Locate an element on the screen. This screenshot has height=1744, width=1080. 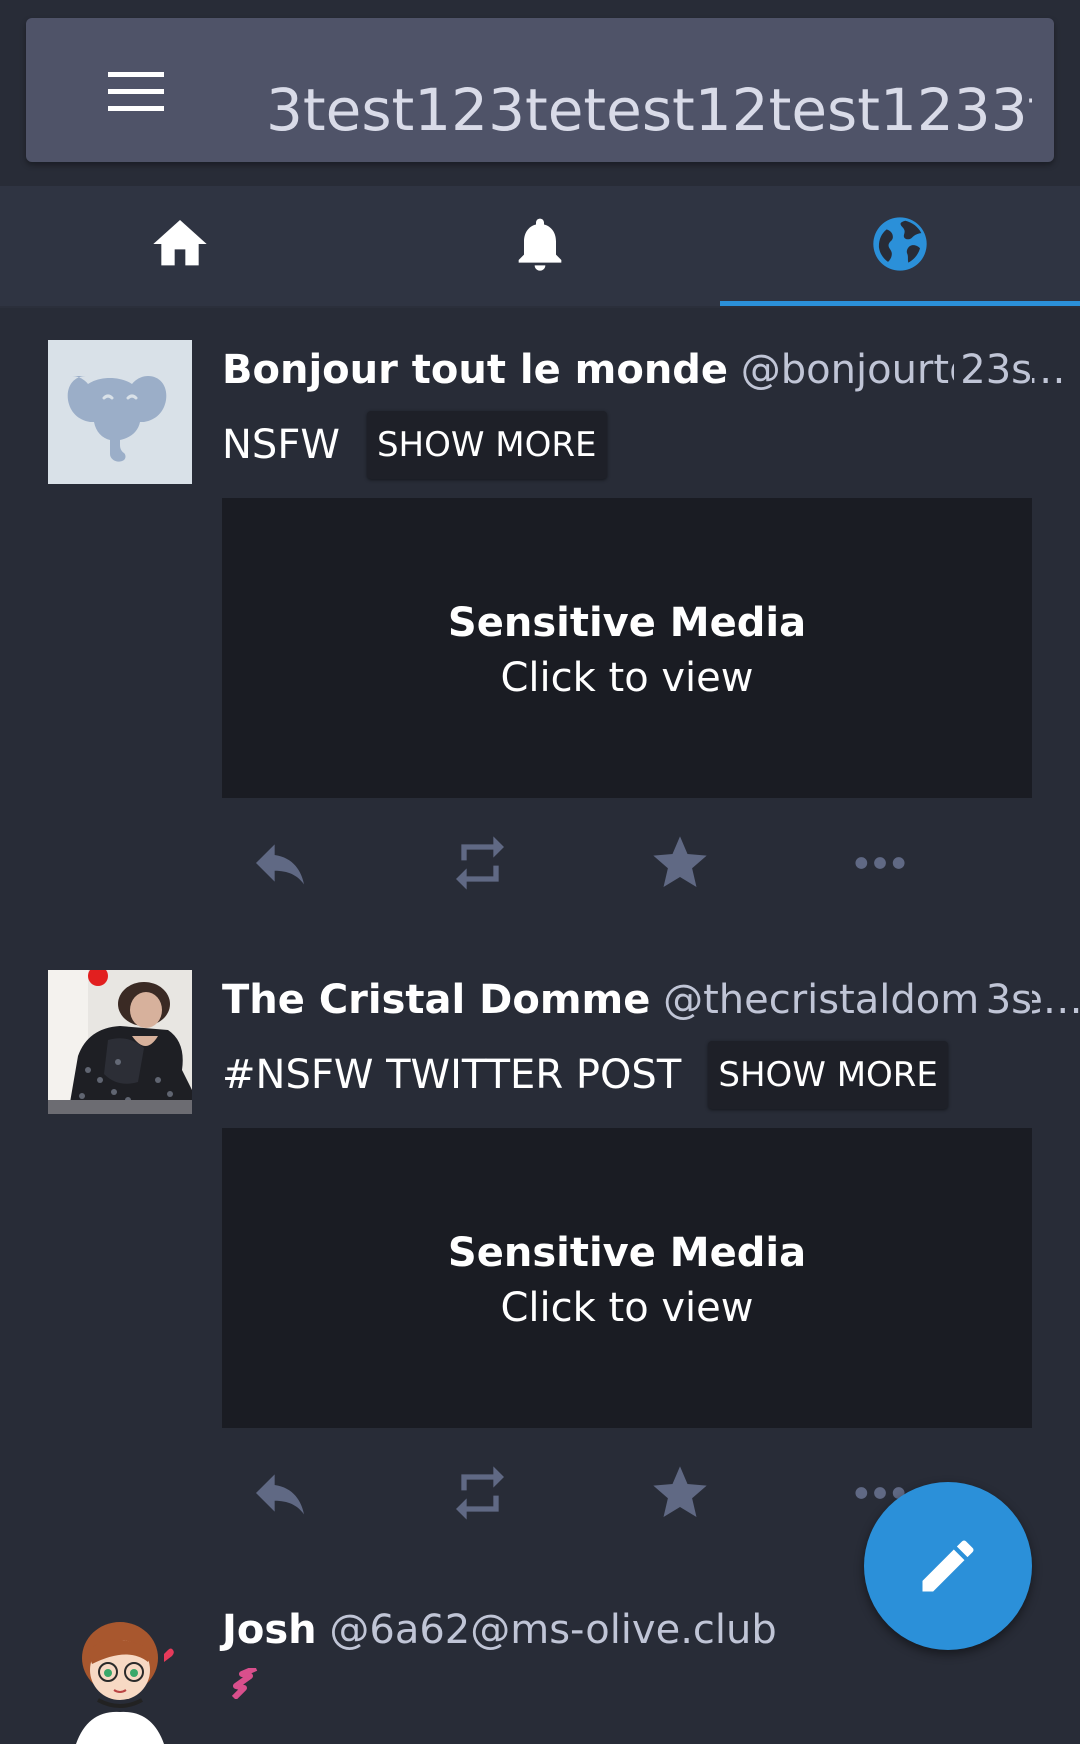
content-emoji-icon is located at coordinates (244, 1683).